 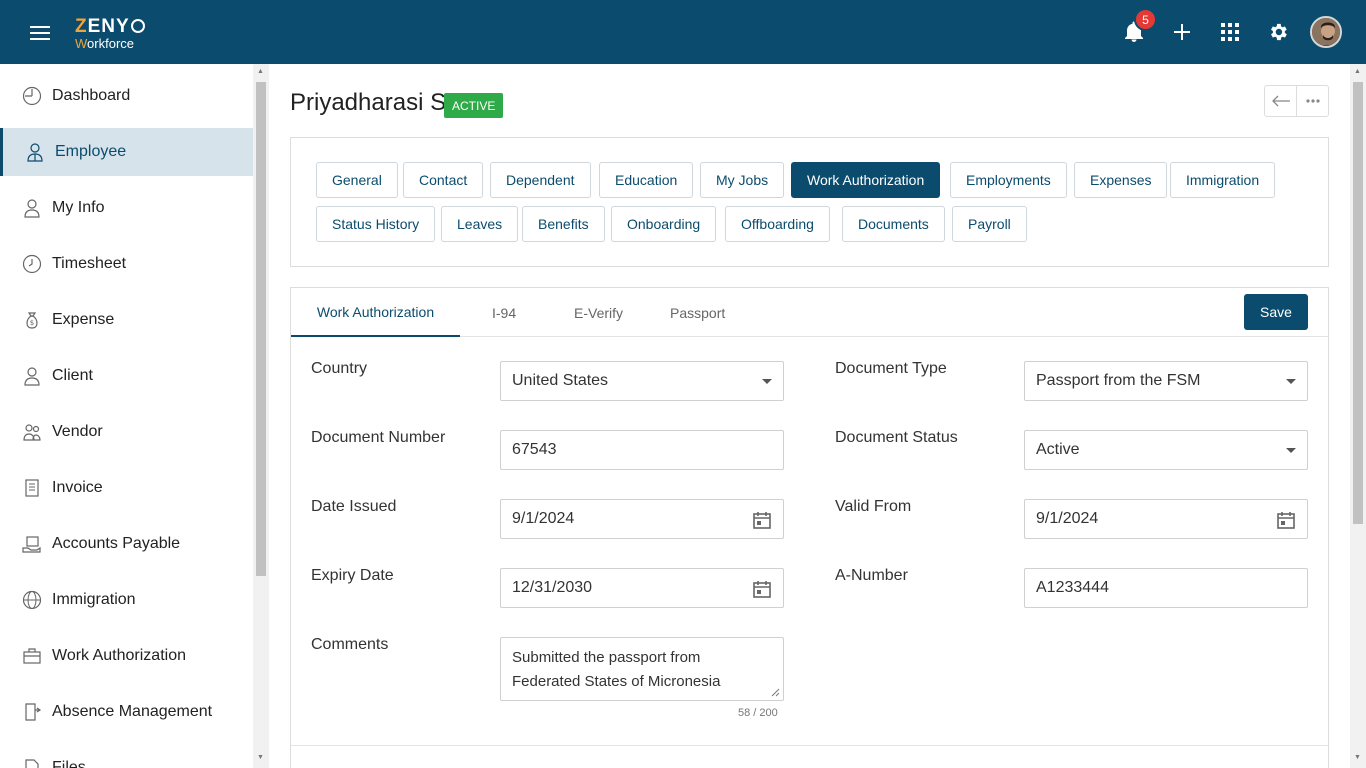 What do you see at coordinates (893, 224) in the screenshot?
I see `tab-documents: Documents` at bounding box center [893, 224].